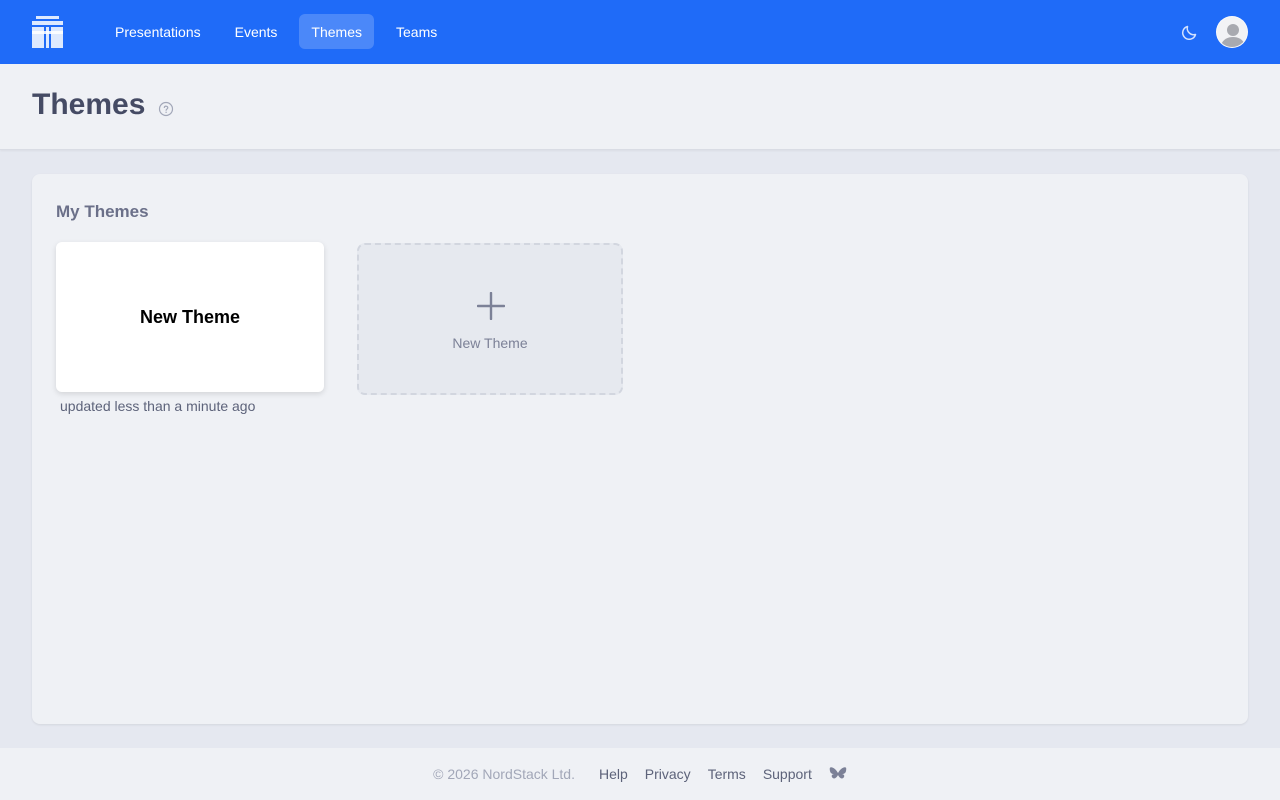 This screenshot has width=1280, height=800. I want to click on footer-link-terms: Terms, so click(727, 774).